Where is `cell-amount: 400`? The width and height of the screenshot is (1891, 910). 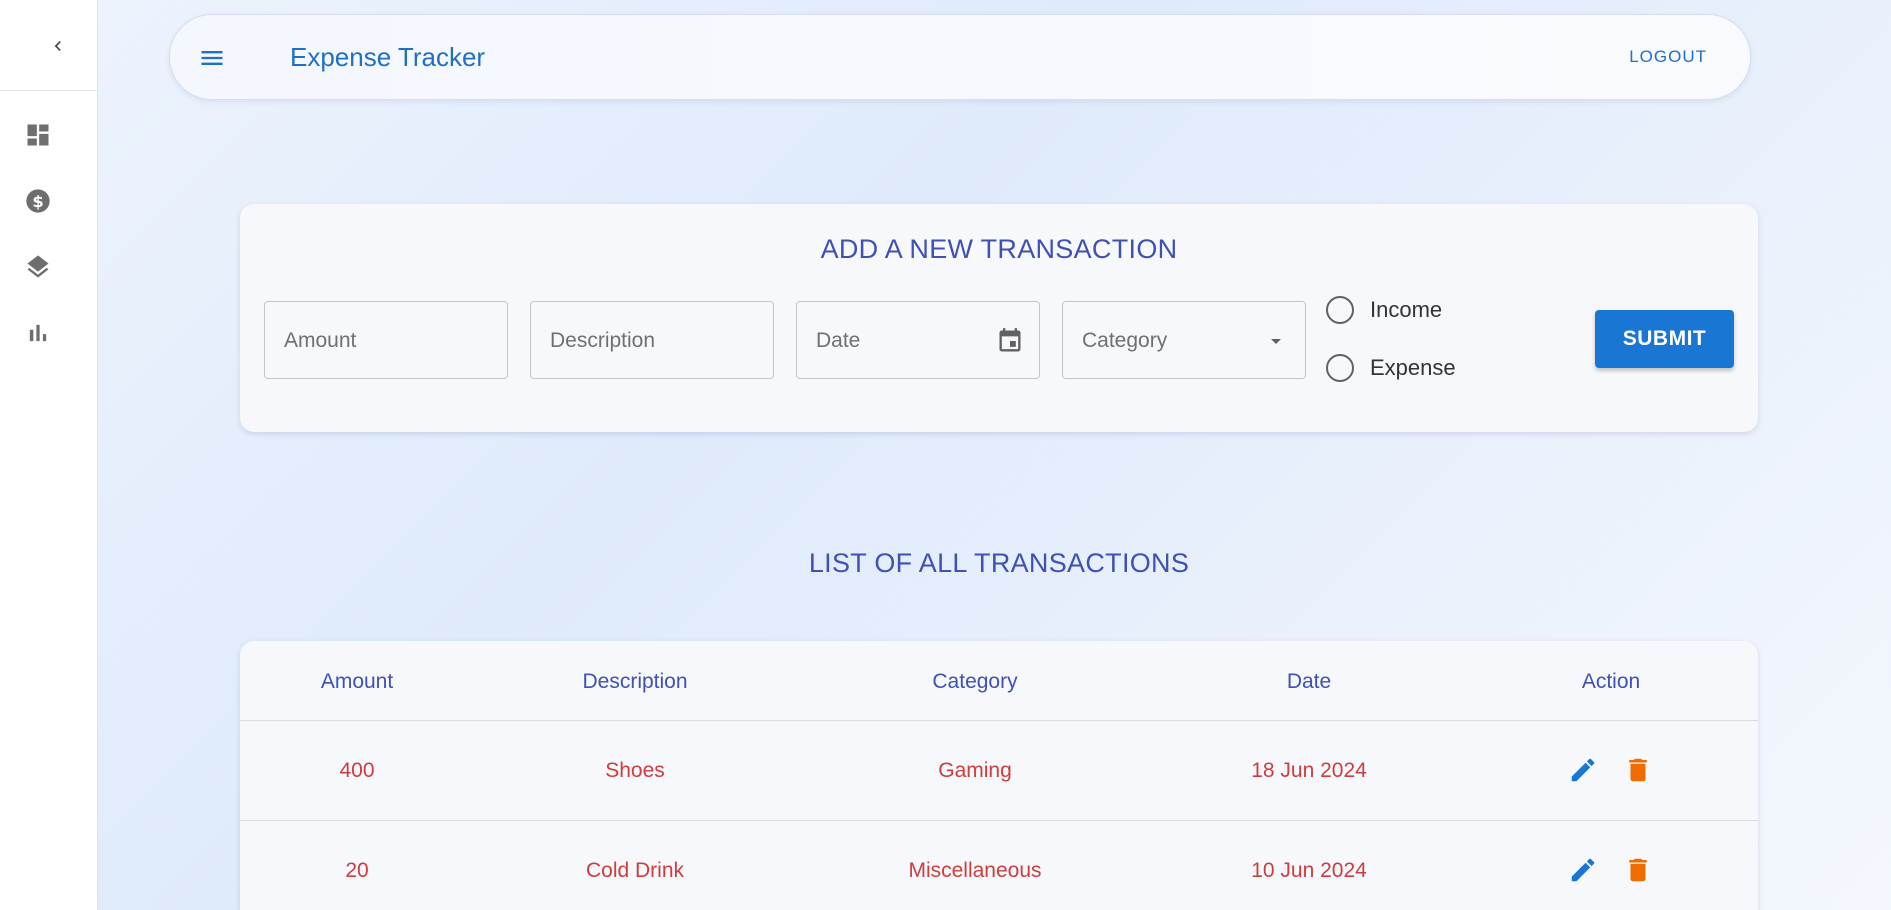
cell-amount: 400 is located at coordinates (357, 770).